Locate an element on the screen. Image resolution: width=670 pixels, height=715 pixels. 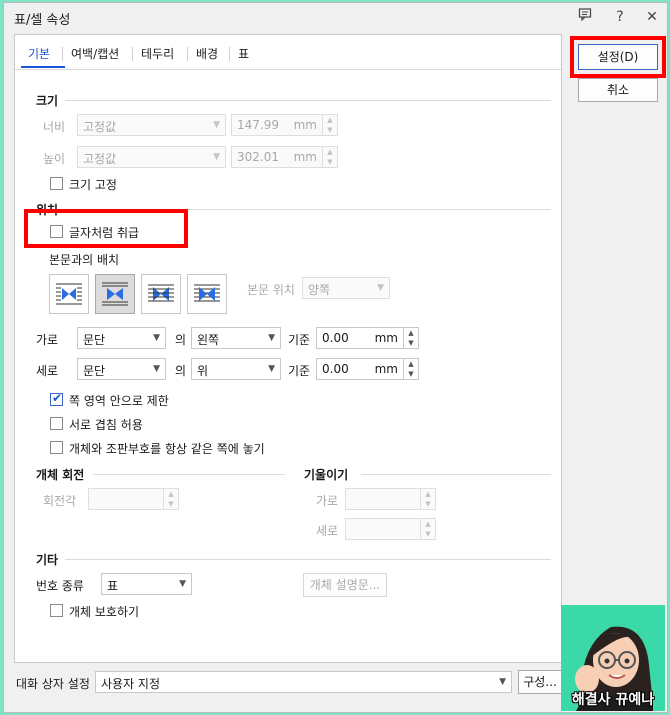
close-icon: ✕ is located at coordinates (652, 17).